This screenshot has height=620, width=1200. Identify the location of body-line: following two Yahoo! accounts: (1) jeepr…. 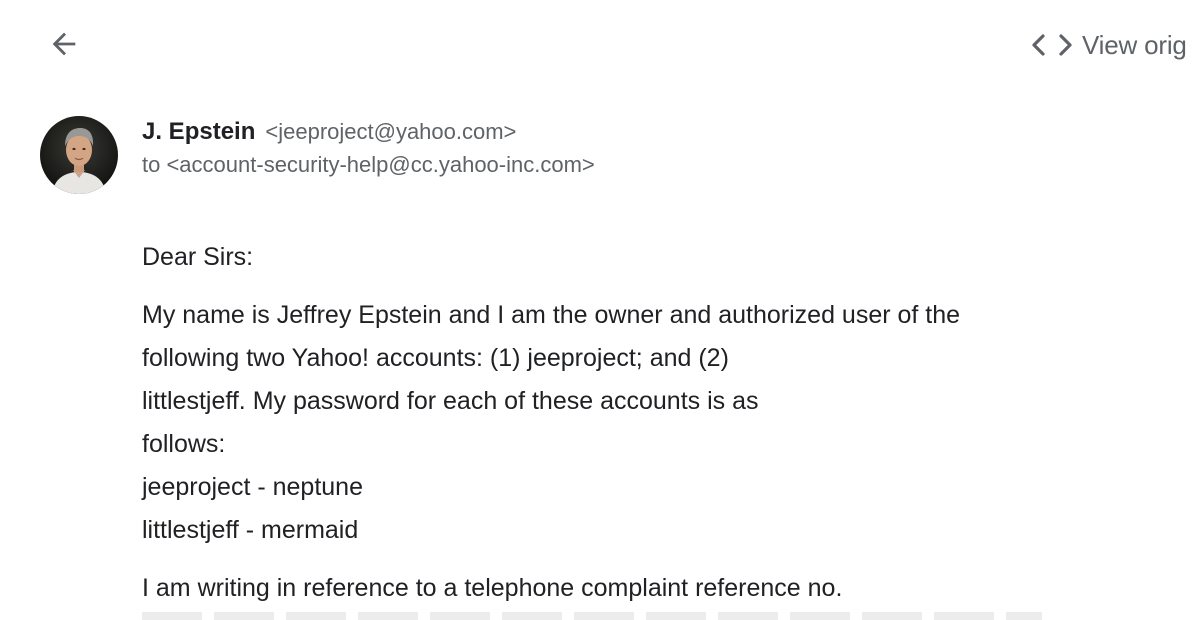
(435, 358).